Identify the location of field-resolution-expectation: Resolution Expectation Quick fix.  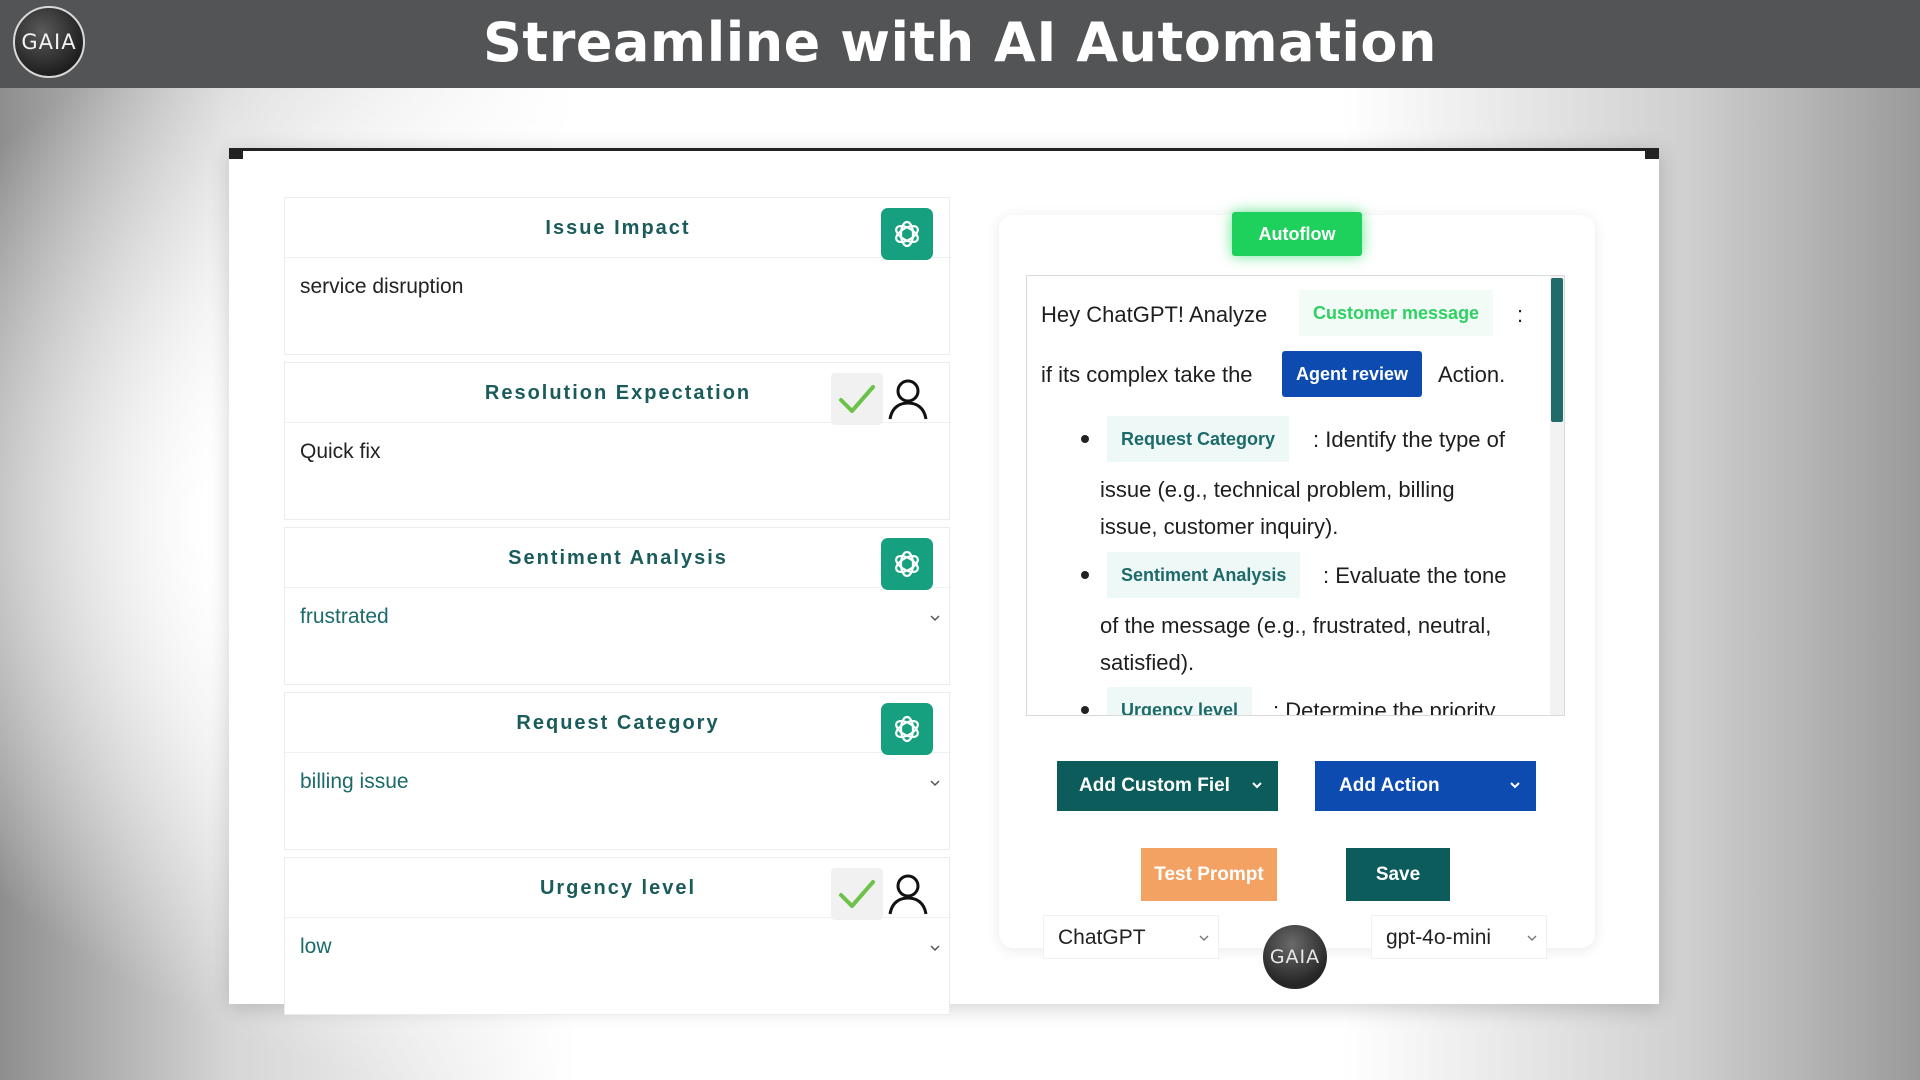
(617, 441).